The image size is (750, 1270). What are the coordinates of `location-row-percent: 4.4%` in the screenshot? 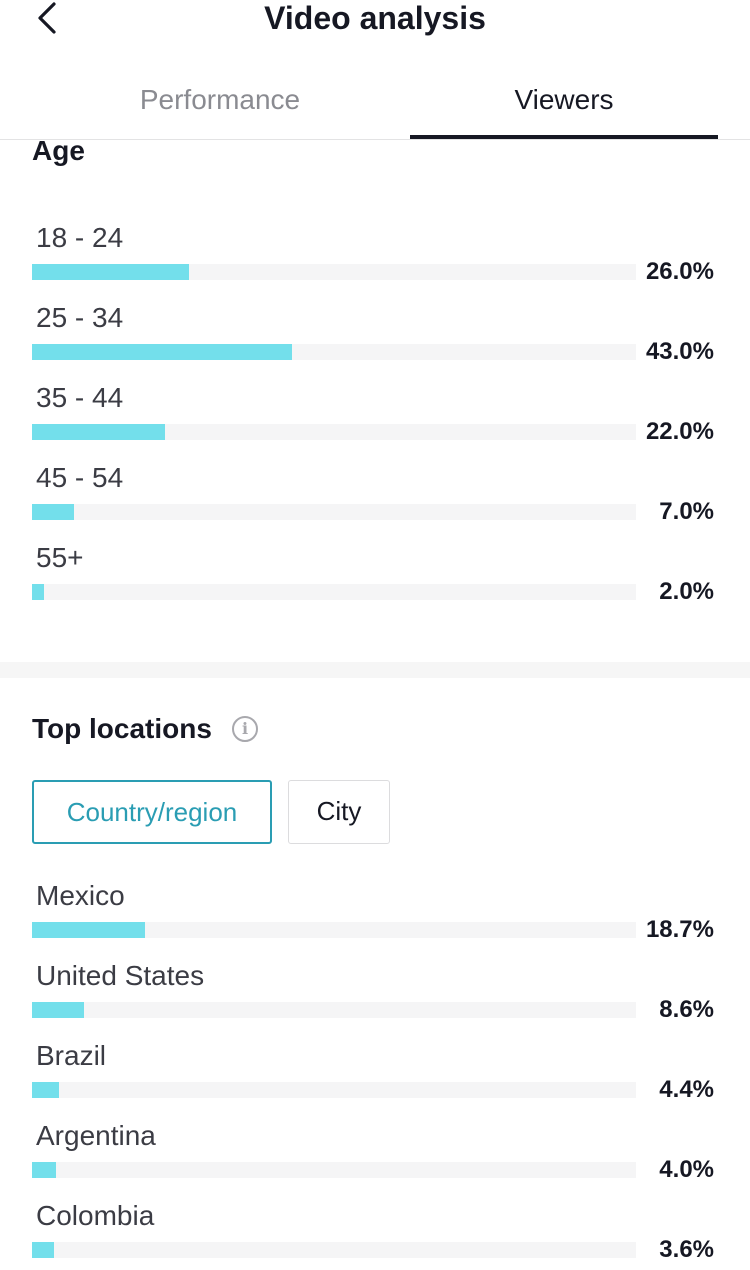 It's located at (686, 1089).